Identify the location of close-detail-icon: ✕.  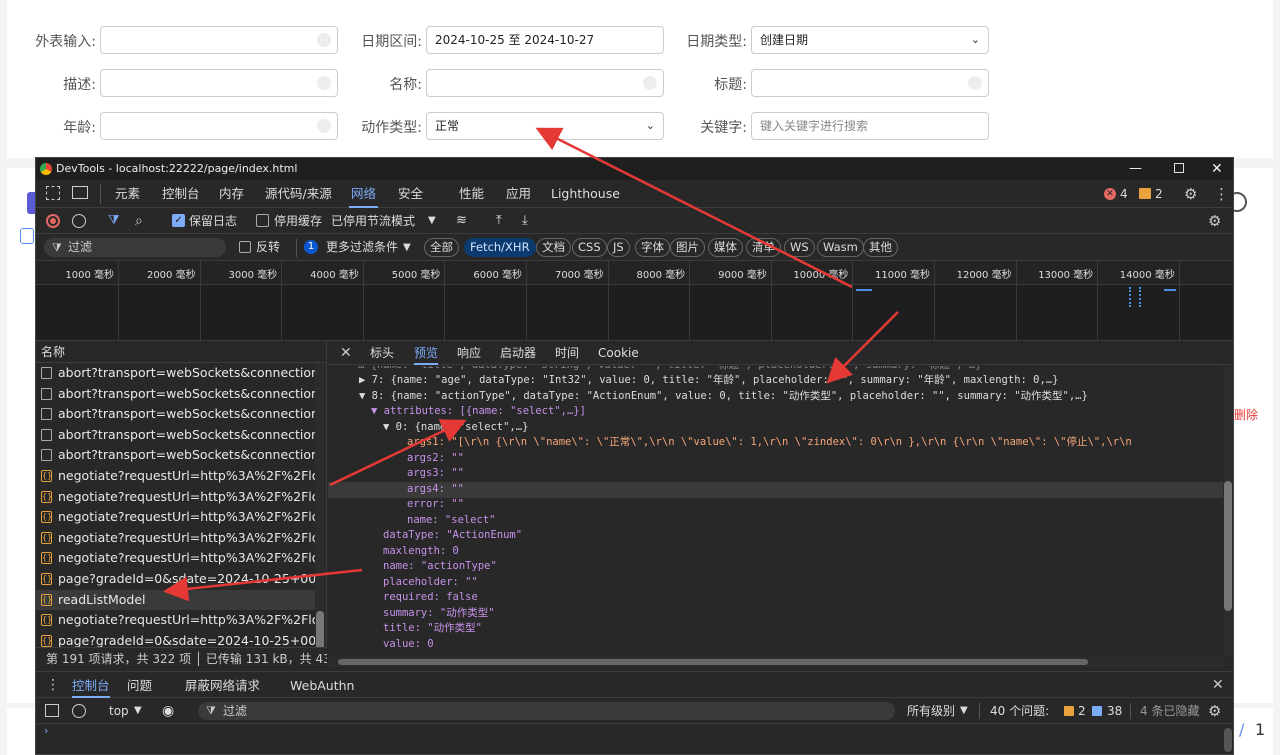
(346, 353).